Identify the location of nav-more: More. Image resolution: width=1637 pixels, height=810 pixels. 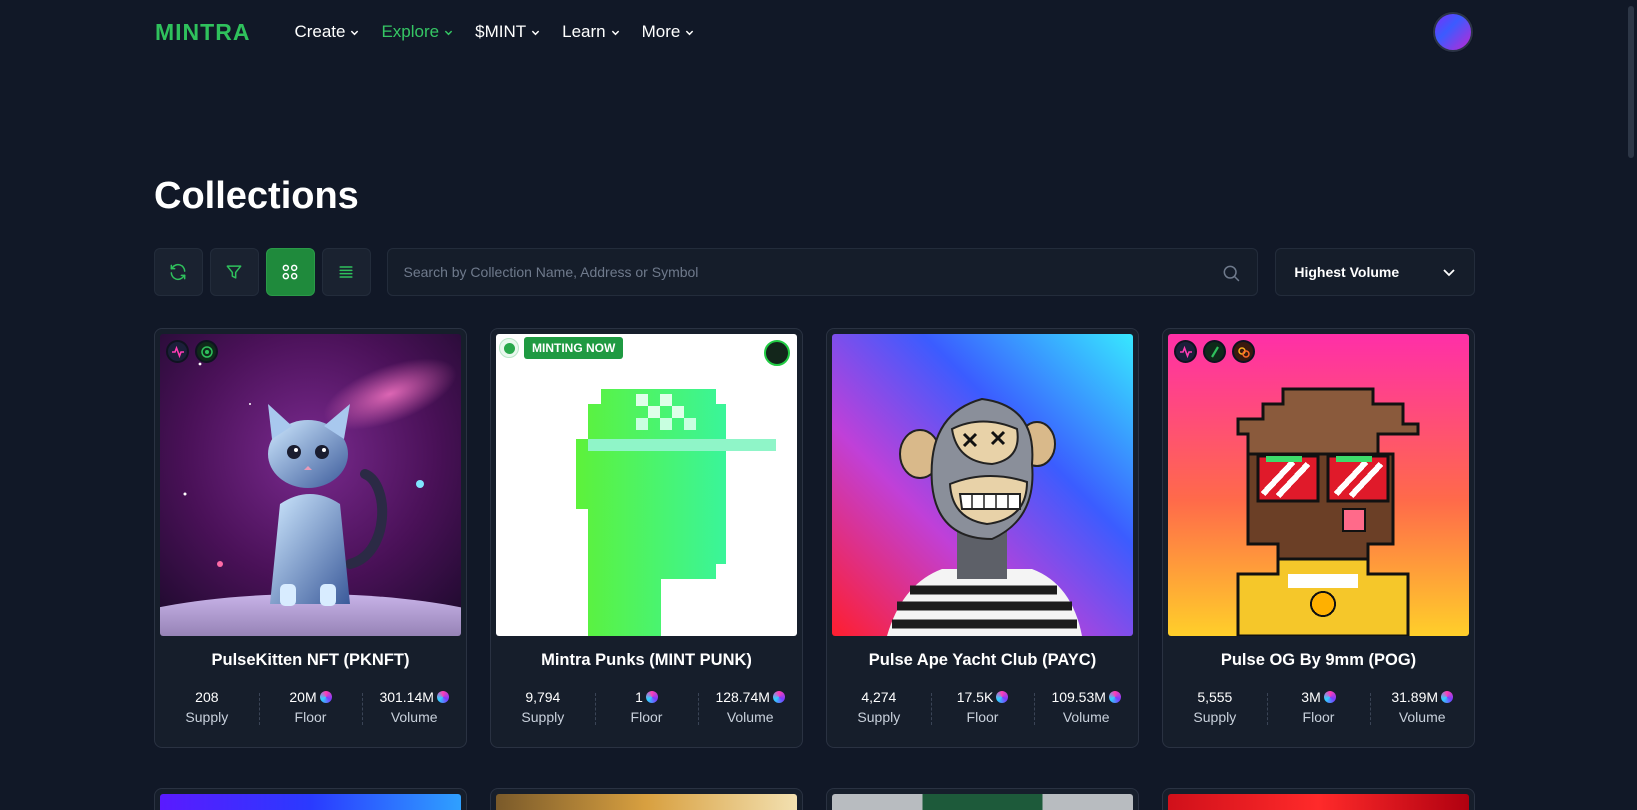
(668, 32).